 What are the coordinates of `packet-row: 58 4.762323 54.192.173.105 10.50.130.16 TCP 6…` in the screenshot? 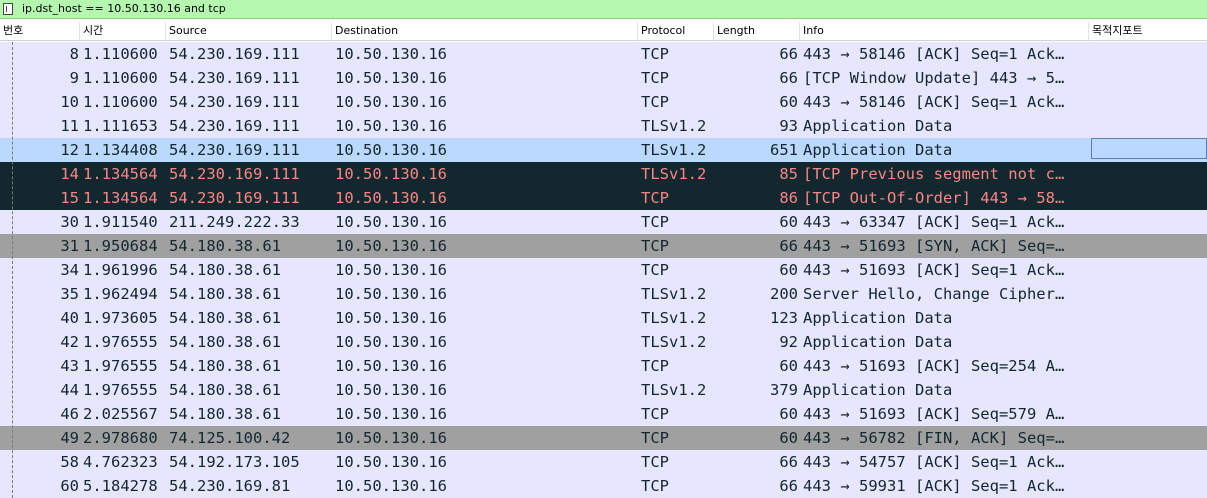 It's located at (603, 462).